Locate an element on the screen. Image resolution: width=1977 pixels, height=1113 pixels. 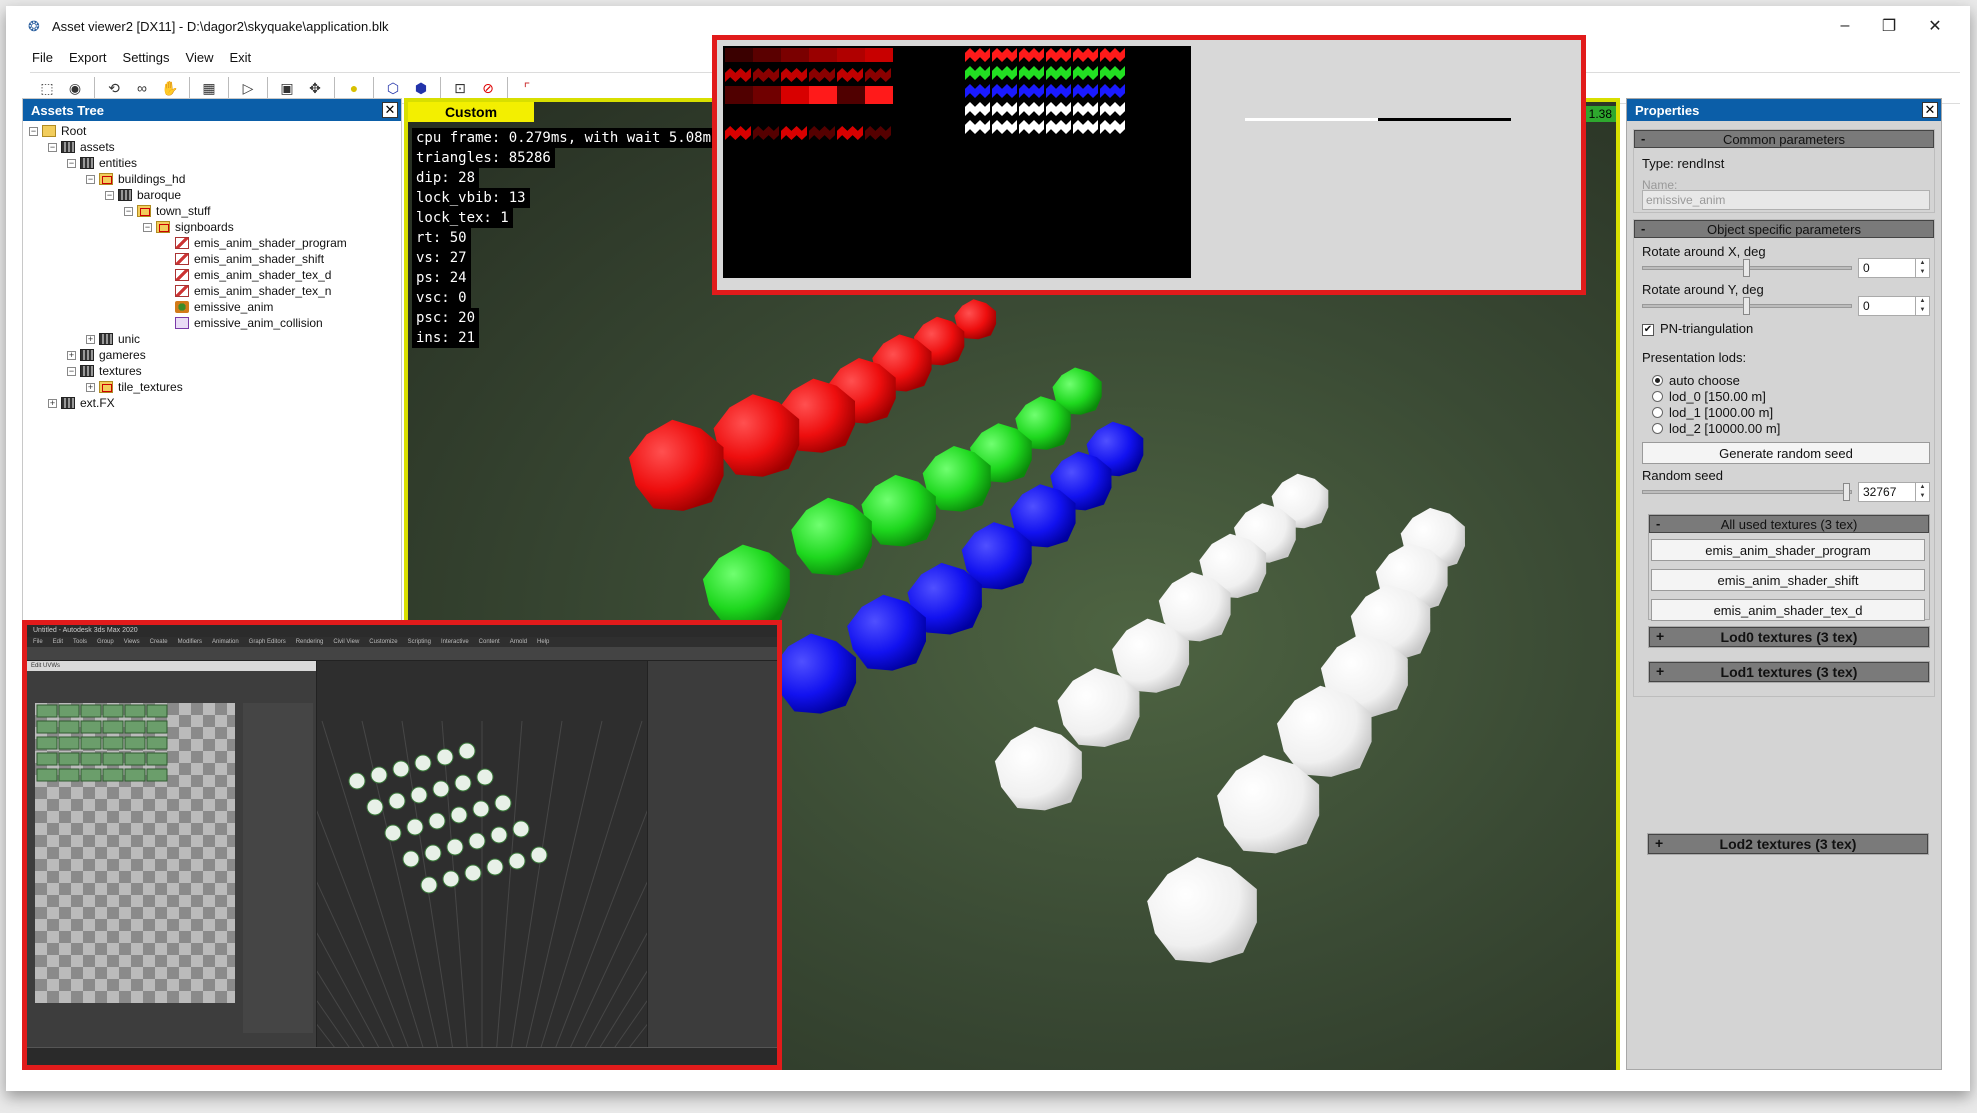
camera-icon: ▣ is located at coordinates (287, 88).